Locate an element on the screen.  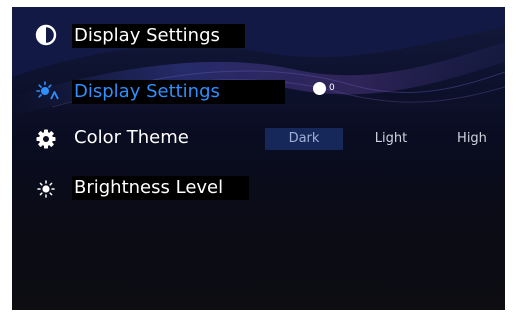
contrast-icon is located at coordinates (46, 35).